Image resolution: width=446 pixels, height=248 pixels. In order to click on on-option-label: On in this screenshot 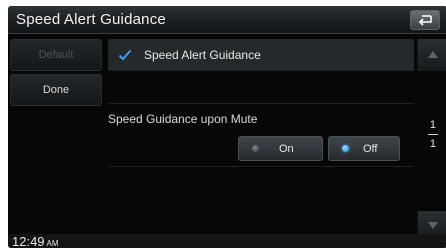, I will do `click(286, 149)`.